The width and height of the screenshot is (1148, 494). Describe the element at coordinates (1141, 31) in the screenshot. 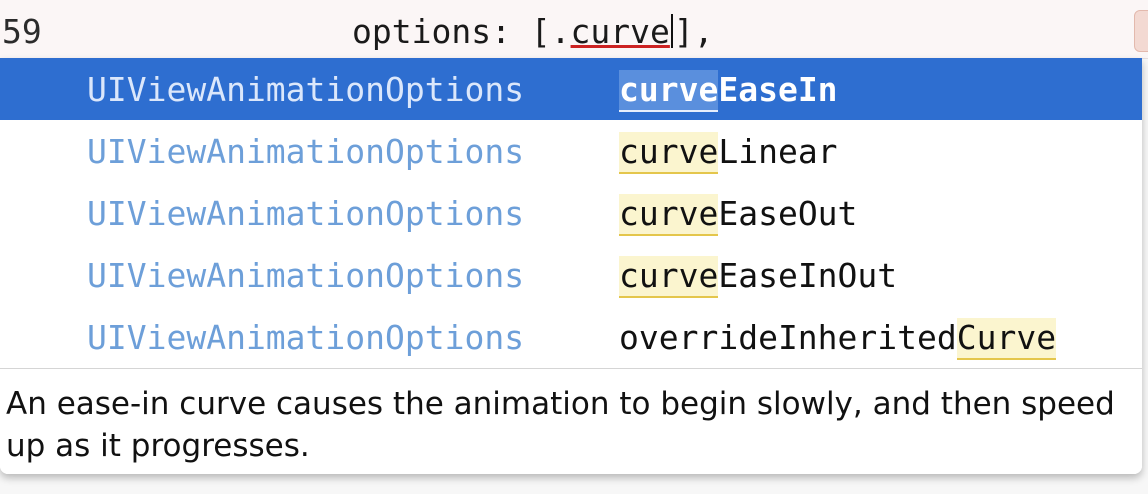

I see `issue-marker` at that location.